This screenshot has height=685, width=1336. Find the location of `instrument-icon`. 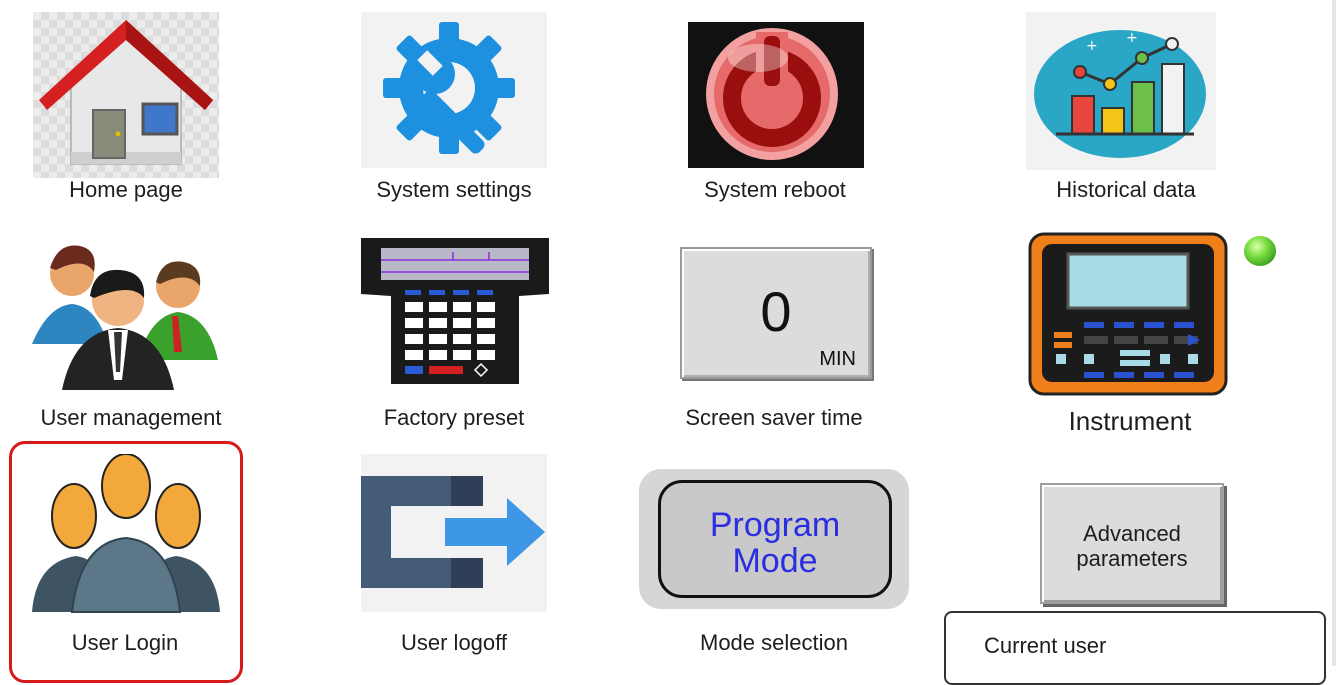

instrument-icon is located at coordinates (1128, 314).